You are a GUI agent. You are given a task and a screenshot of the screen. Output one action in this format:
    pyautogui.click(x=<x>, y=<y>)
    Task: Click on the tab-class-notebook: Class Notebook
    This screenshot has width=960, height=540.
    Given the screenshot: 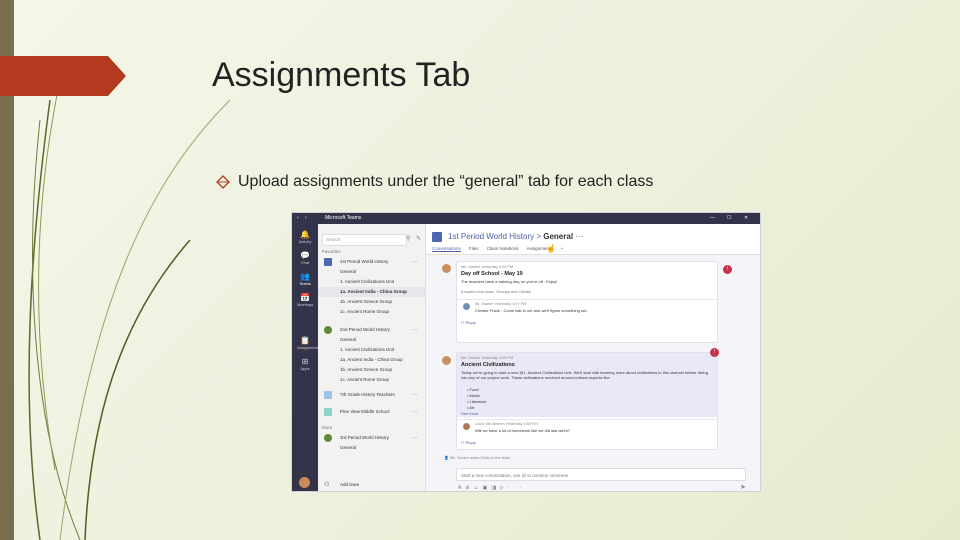 What is the action you would take?
    pyautogui.click(x=503, y=248)
    